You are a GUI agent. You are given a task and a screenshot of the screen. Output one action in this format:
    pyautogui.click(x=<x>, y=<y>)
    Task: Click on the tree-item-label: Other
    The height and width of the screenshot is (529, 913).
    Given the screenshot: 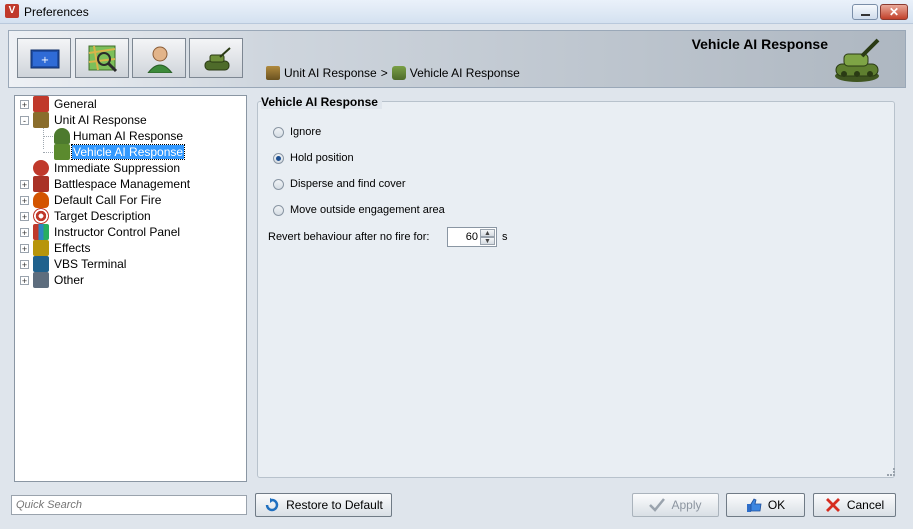 What is the action you would take?
    pyautogui.click(x=69, y=280)
    